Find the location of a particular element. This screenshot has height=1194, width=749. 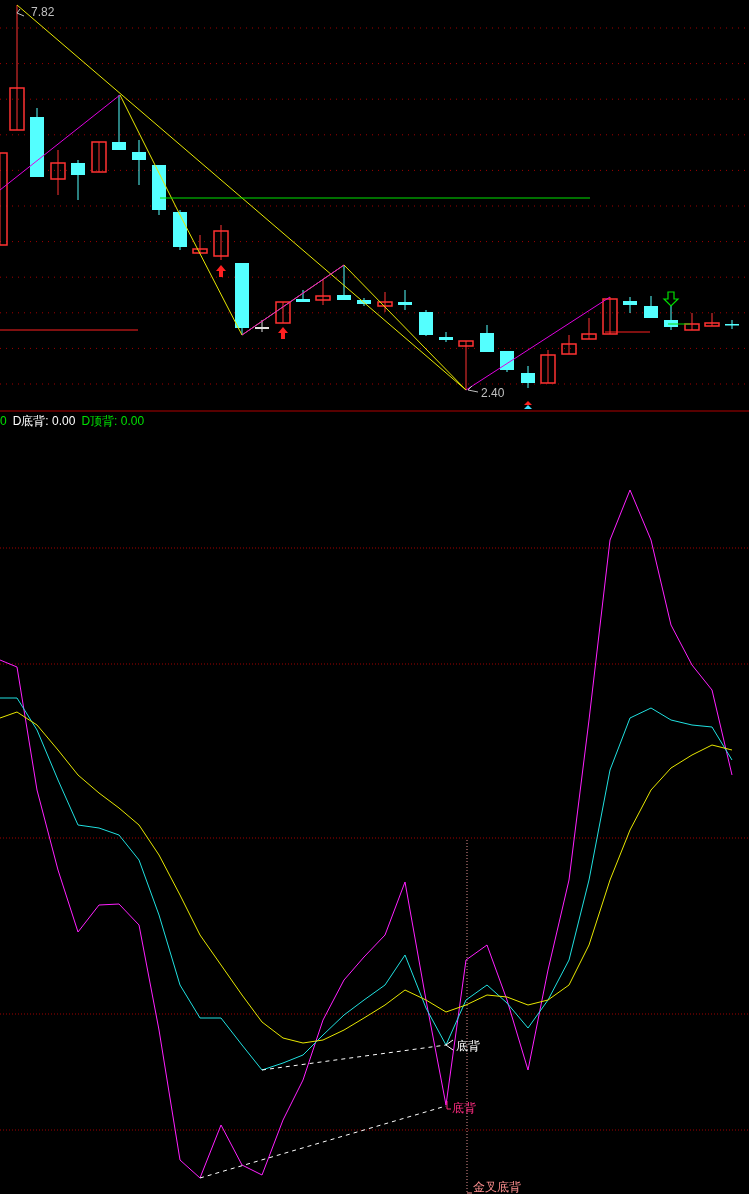

legend-item: D顶背: 0.00 is located at coordinates (113, 421).